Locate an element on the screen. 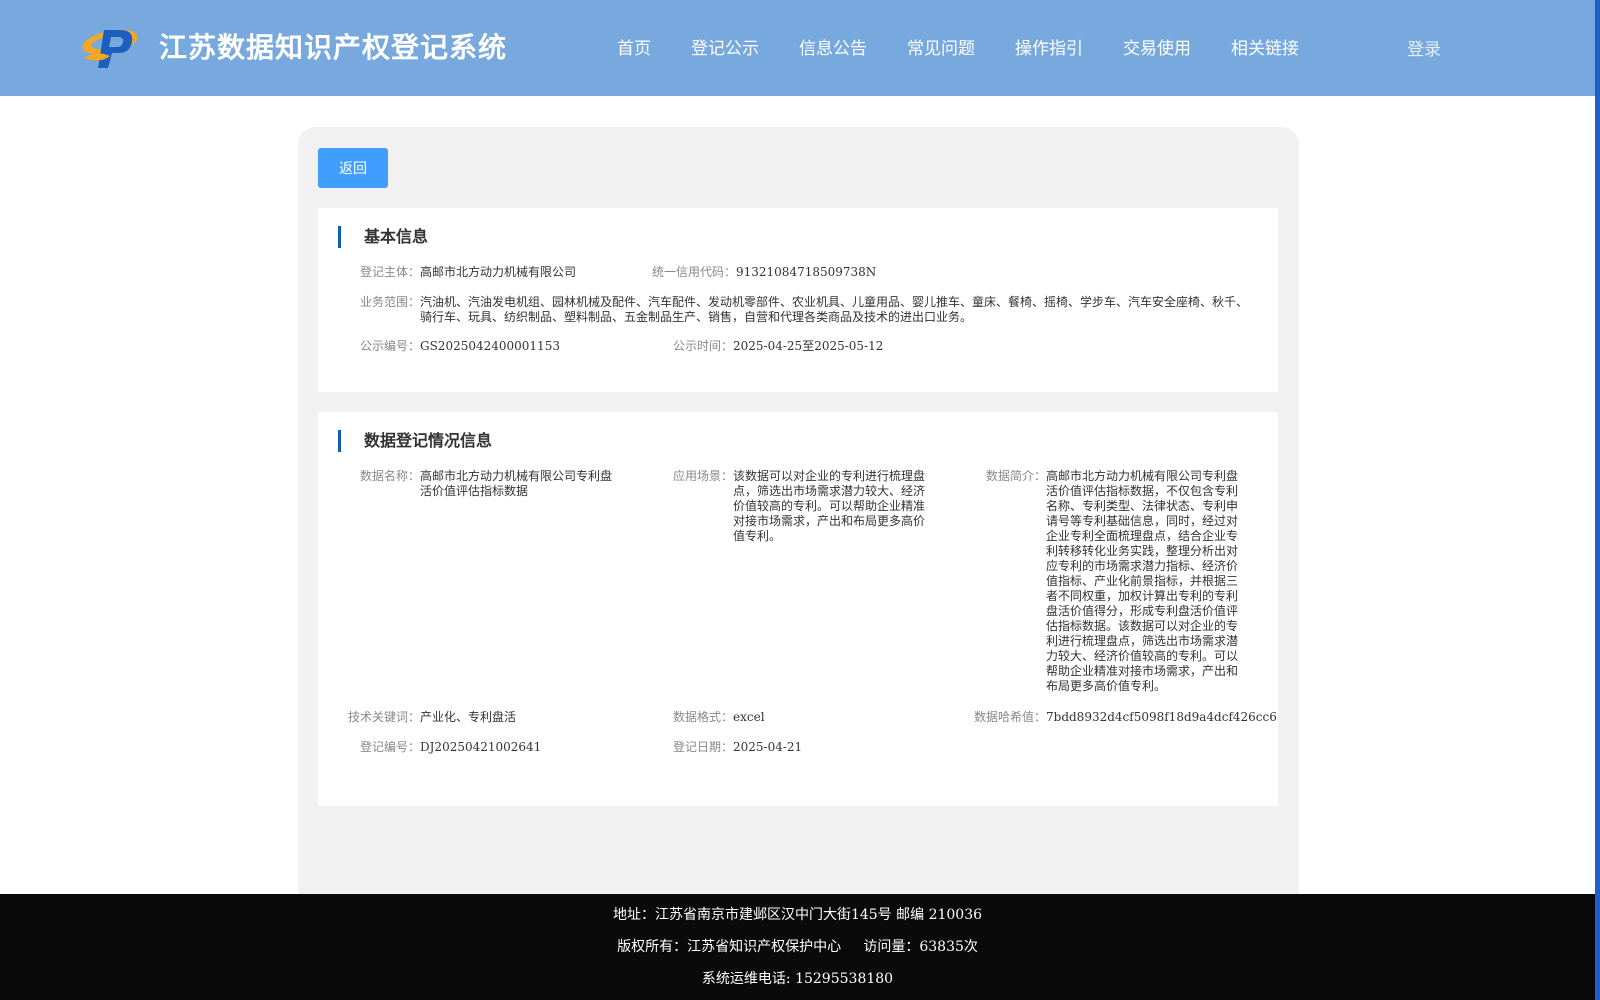  credit-code-label: 统一信用代码： is located at coordinates (693, 272).